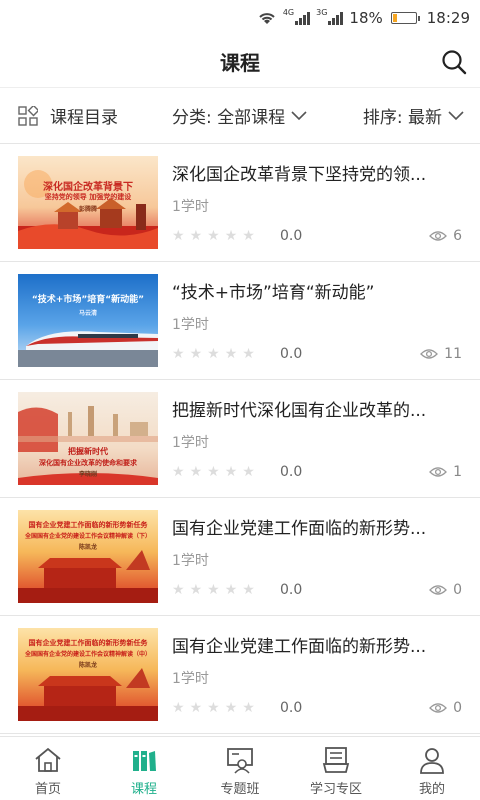  I want to click on topic-class-icon, so click(240, 761).